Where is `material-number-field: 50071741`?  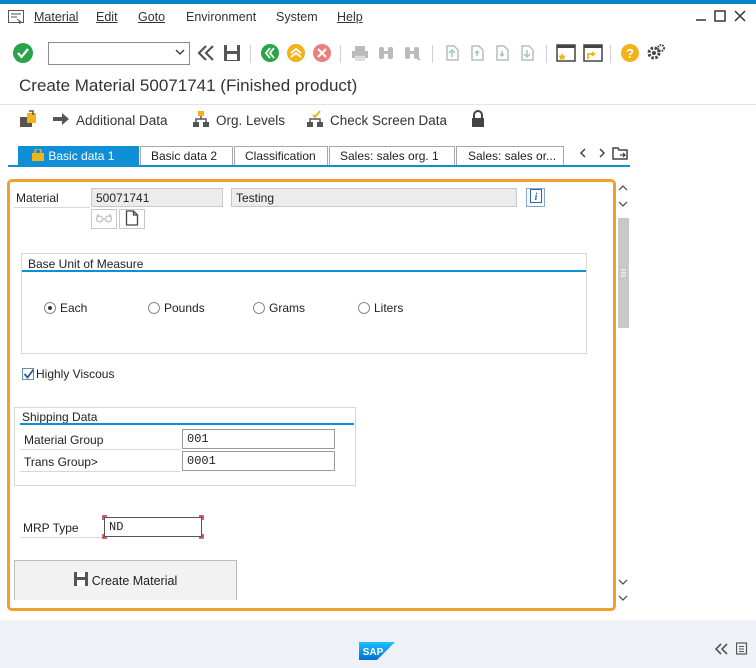
material-number-field: 50071741 is located at coordinates (157, 197).